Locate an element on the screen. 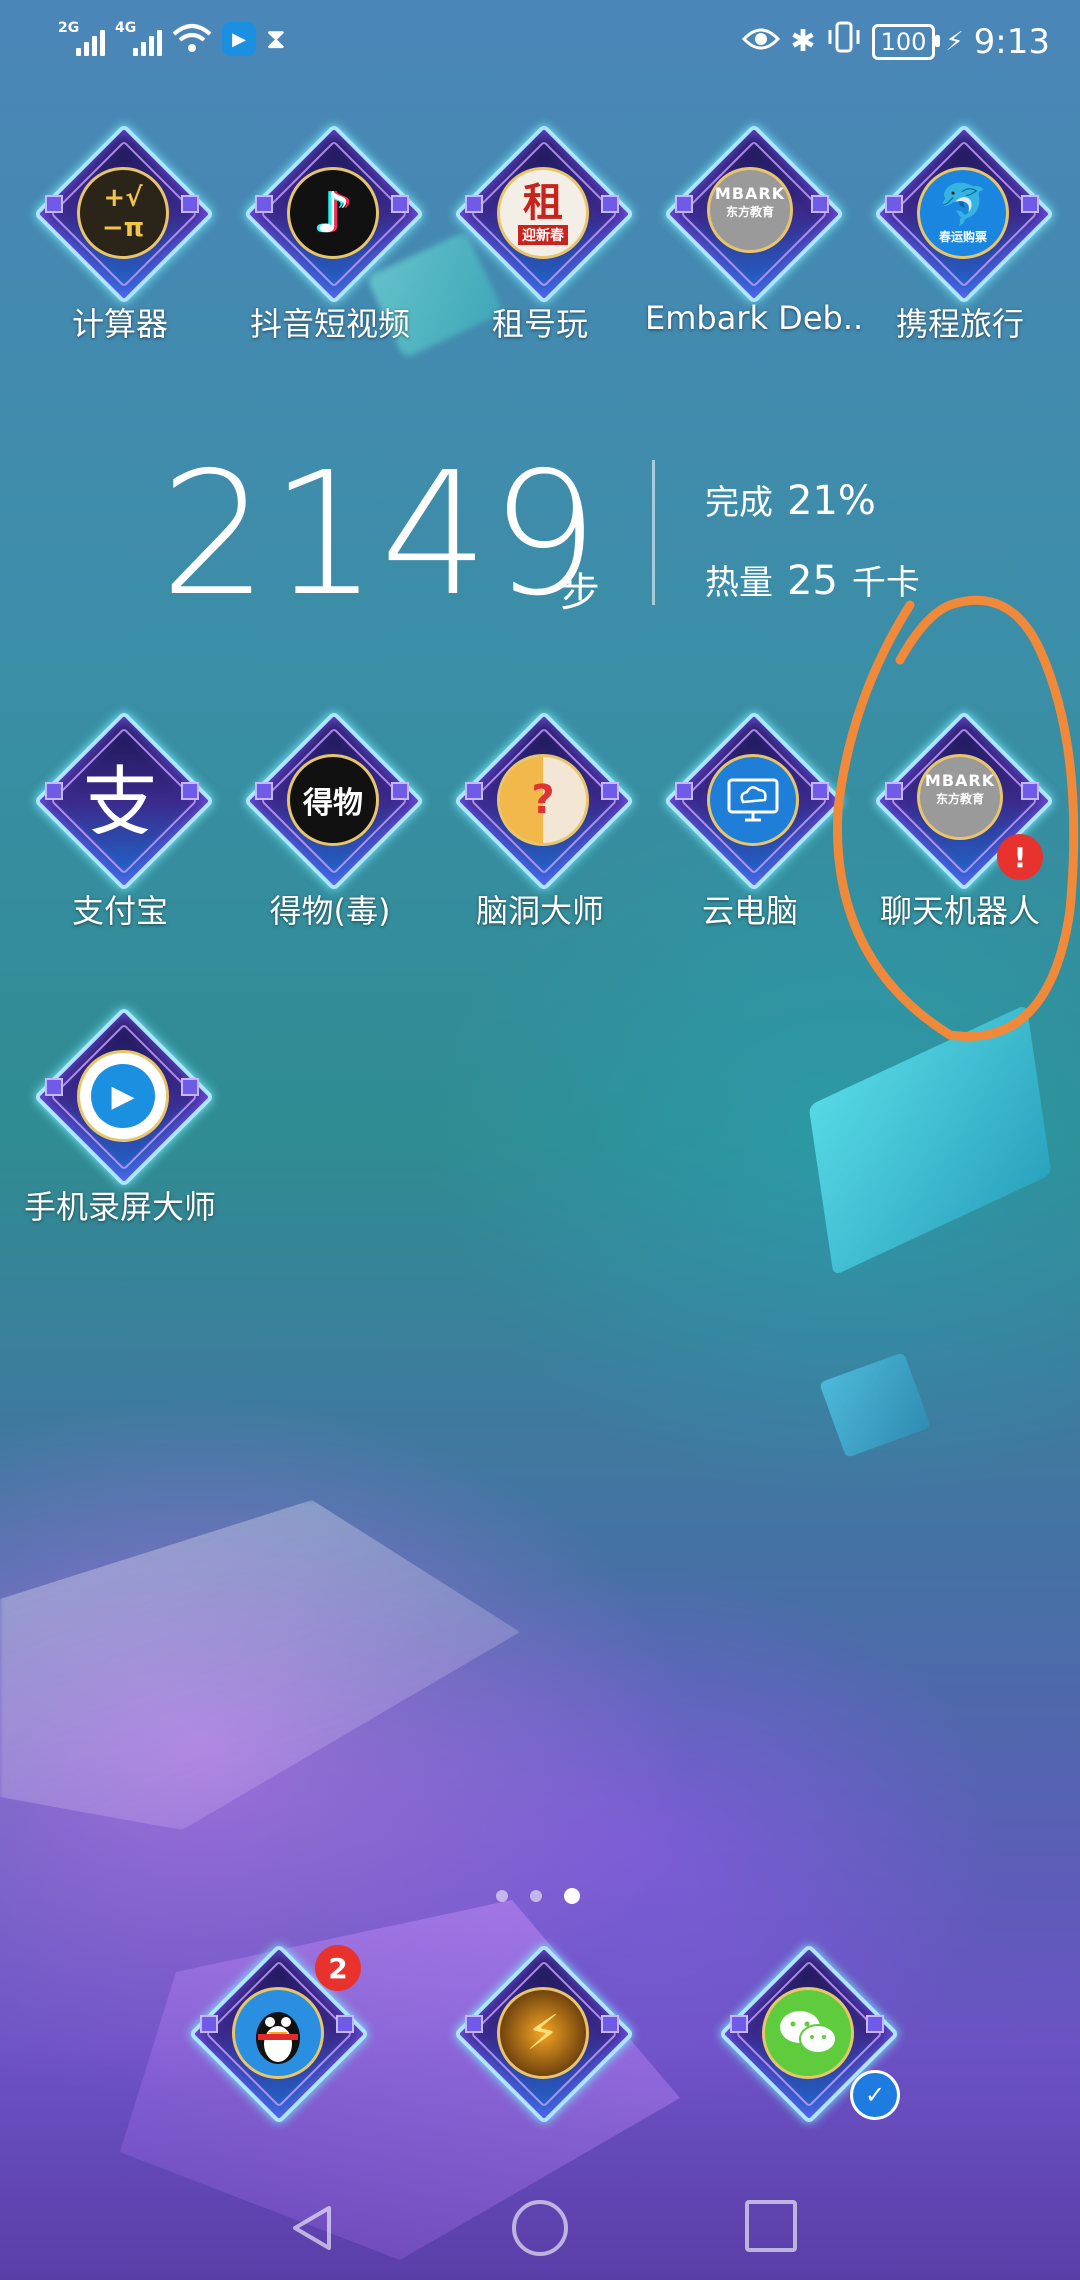 The image size is (1080, 2280). status-bar: 2G 4G ▶ ⧗ ✱ 100 ⚡ 9:13 is located at coordinates (540, 45).